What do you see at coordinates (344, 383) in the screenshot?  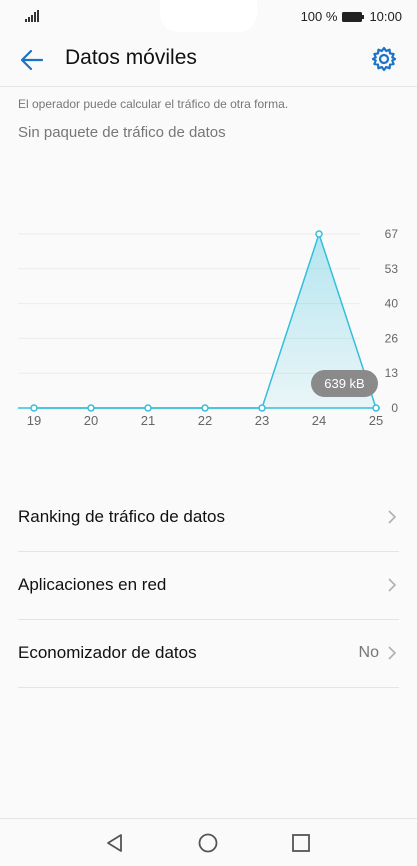 I see `usage-tooltip: 639 kB` at bounding box center [344, 383].